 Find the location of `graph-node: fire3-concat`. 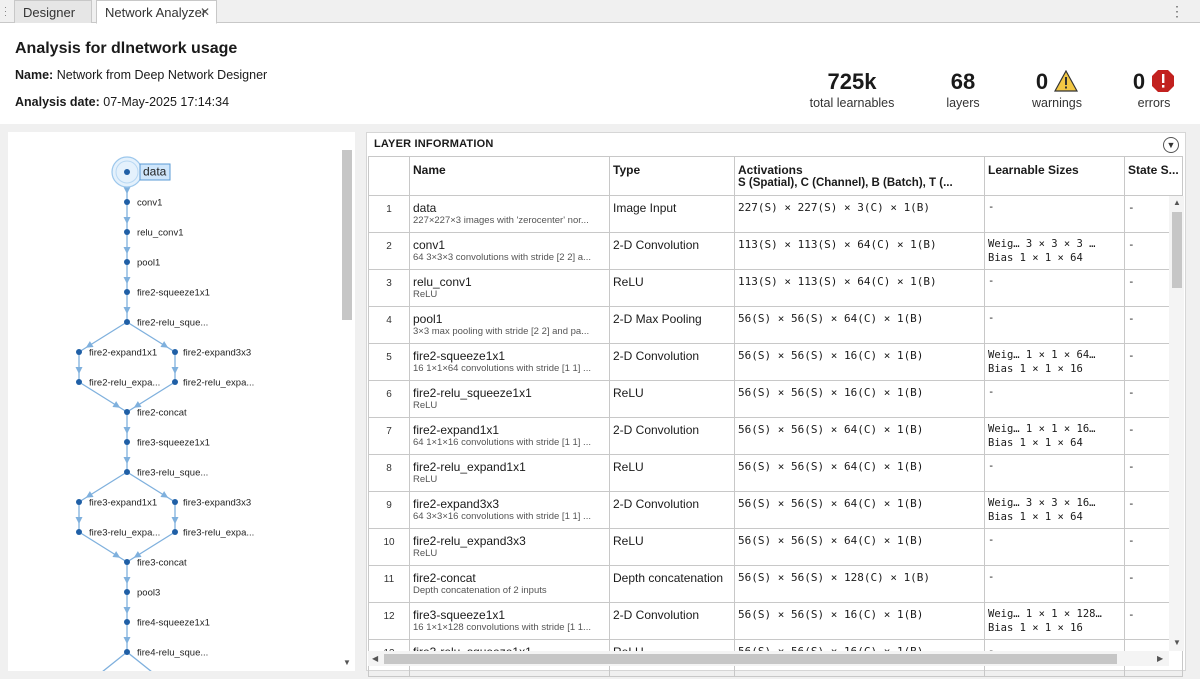

graph-node: fire3-concat is located at coordinates (155, 563).